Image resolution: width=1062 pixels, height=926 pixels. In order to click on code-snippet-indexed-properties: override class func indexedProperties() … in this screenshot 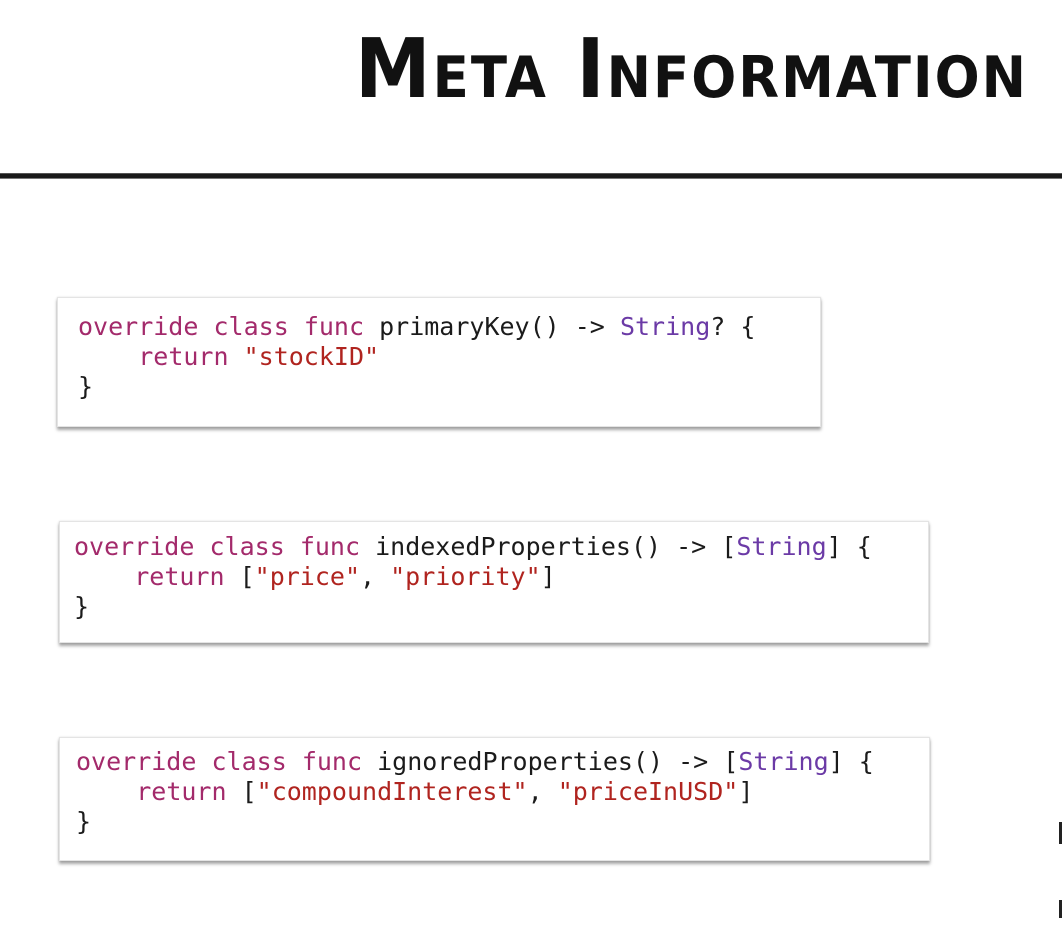, I will do `click(494, 582)`.